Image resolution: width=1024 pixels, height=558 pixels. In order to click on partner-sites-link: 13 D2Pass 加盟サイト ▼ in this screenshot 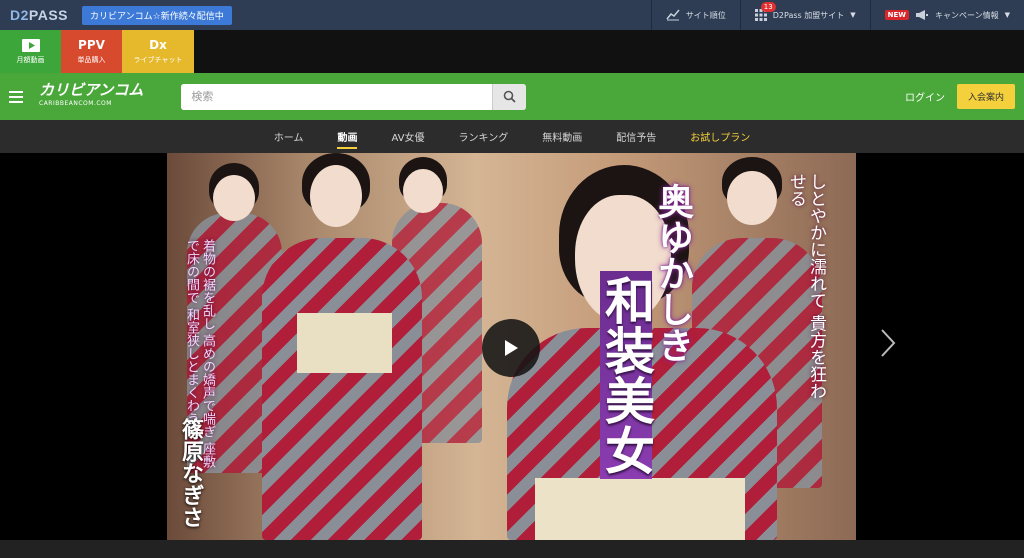, I will do `click(804, 15)`.